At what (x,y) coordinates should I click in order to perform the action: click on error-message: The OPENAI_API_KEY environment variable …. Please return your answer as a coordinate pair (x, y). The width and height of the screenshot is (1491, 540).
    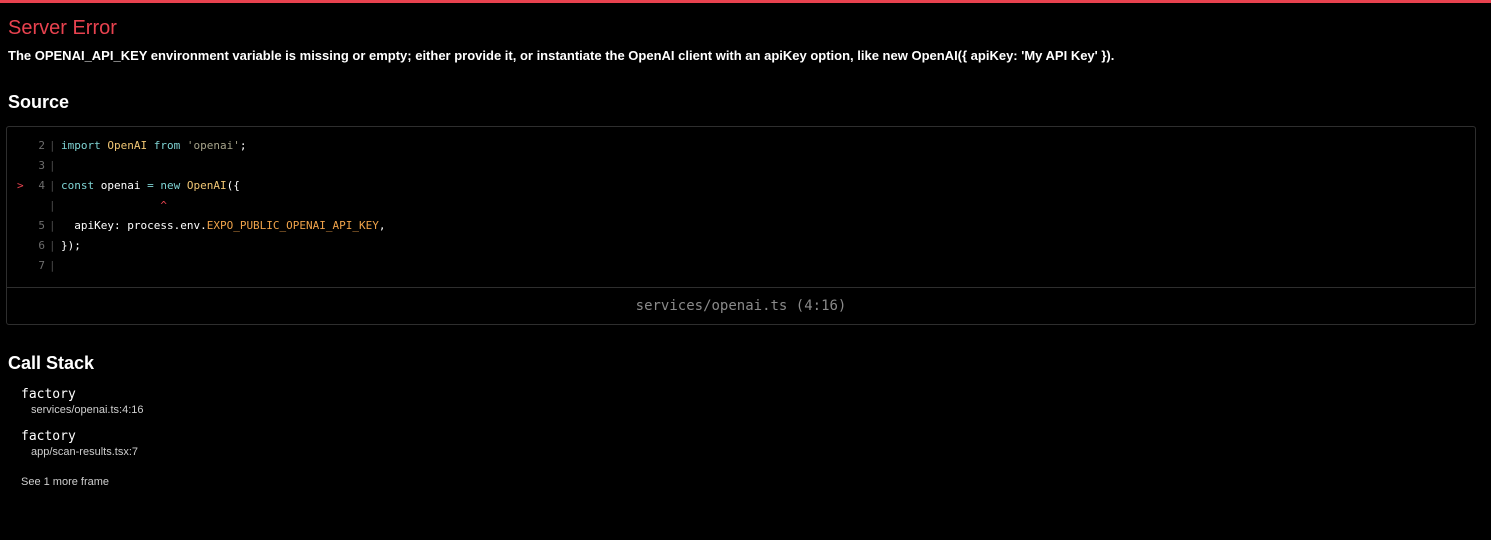
    Looking at the image, I should click on (561, 56).